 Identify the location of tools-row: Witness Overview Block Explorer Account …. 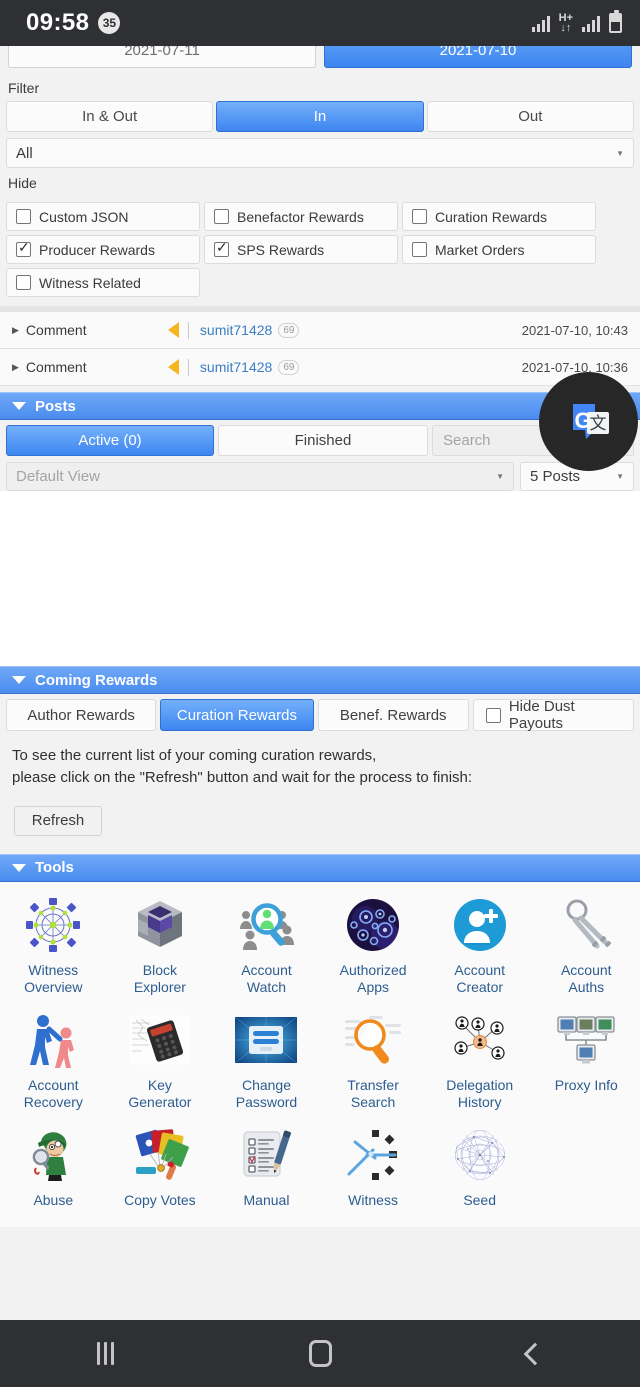
(320, 951).